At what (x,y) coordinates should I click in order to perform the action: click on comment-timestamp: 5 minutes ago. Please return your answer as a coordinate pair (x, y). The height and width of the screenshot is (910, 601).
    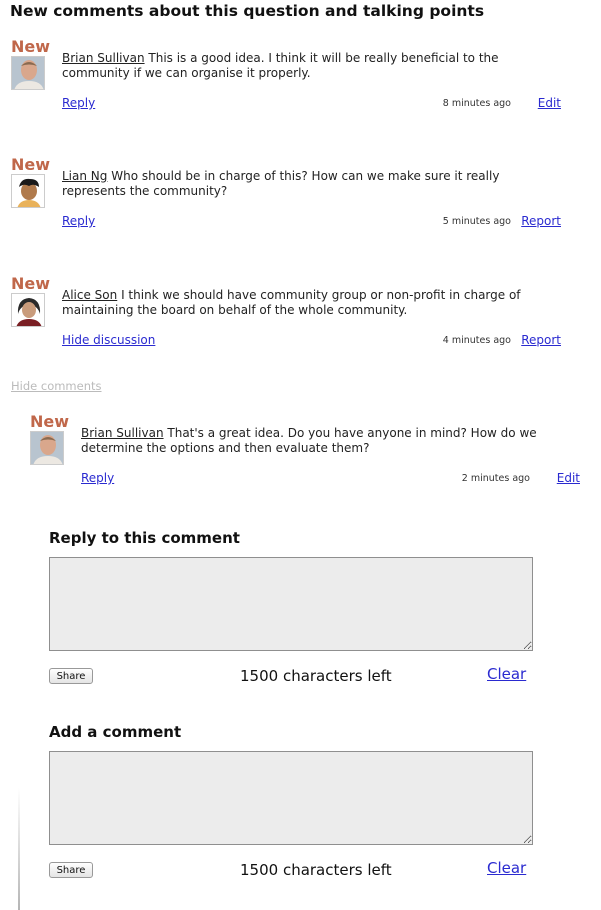
    Looking at the image, I should click on (476, 221).